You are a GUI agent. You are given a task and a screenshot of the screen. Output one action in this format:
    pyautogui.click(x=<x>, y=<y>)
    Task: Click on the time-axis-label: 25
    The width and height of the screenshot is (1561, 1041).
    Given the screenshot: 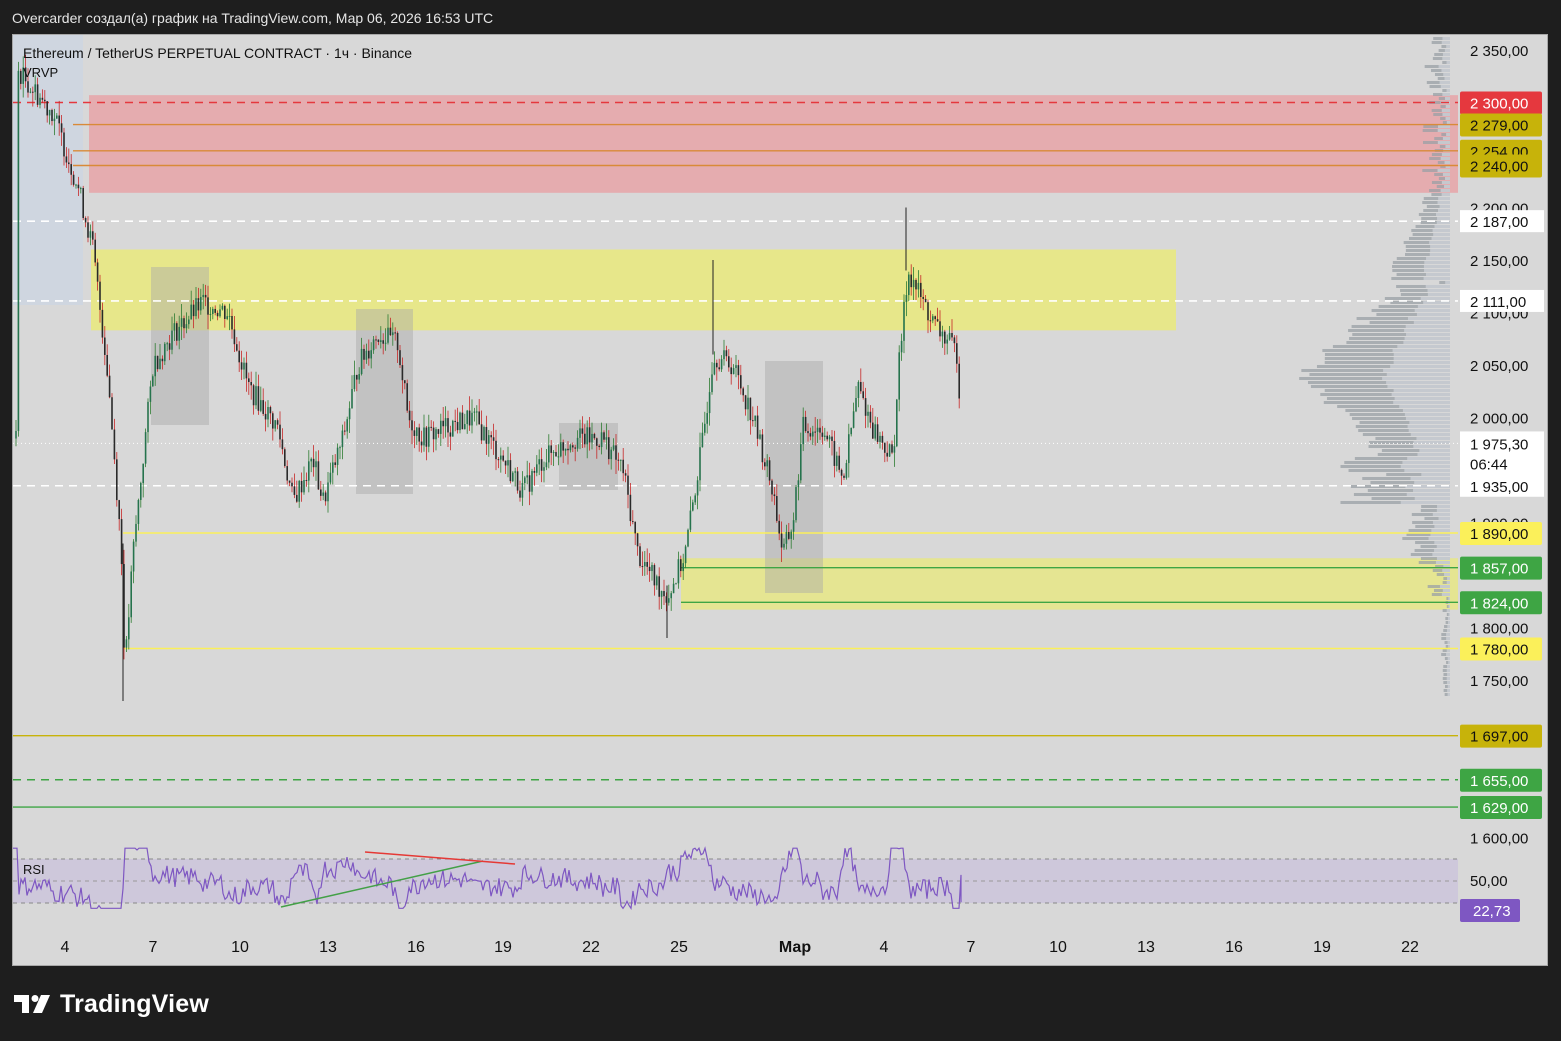 What is the action you would take?
    pyautogui.click(x=679, y=947)
    